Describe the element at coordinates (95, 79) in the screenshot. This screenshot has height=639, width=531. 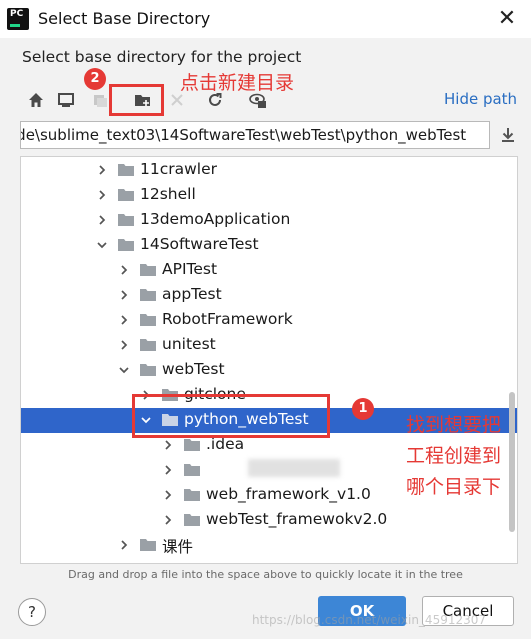
I see `annotation-badge-2: 2` at that location.